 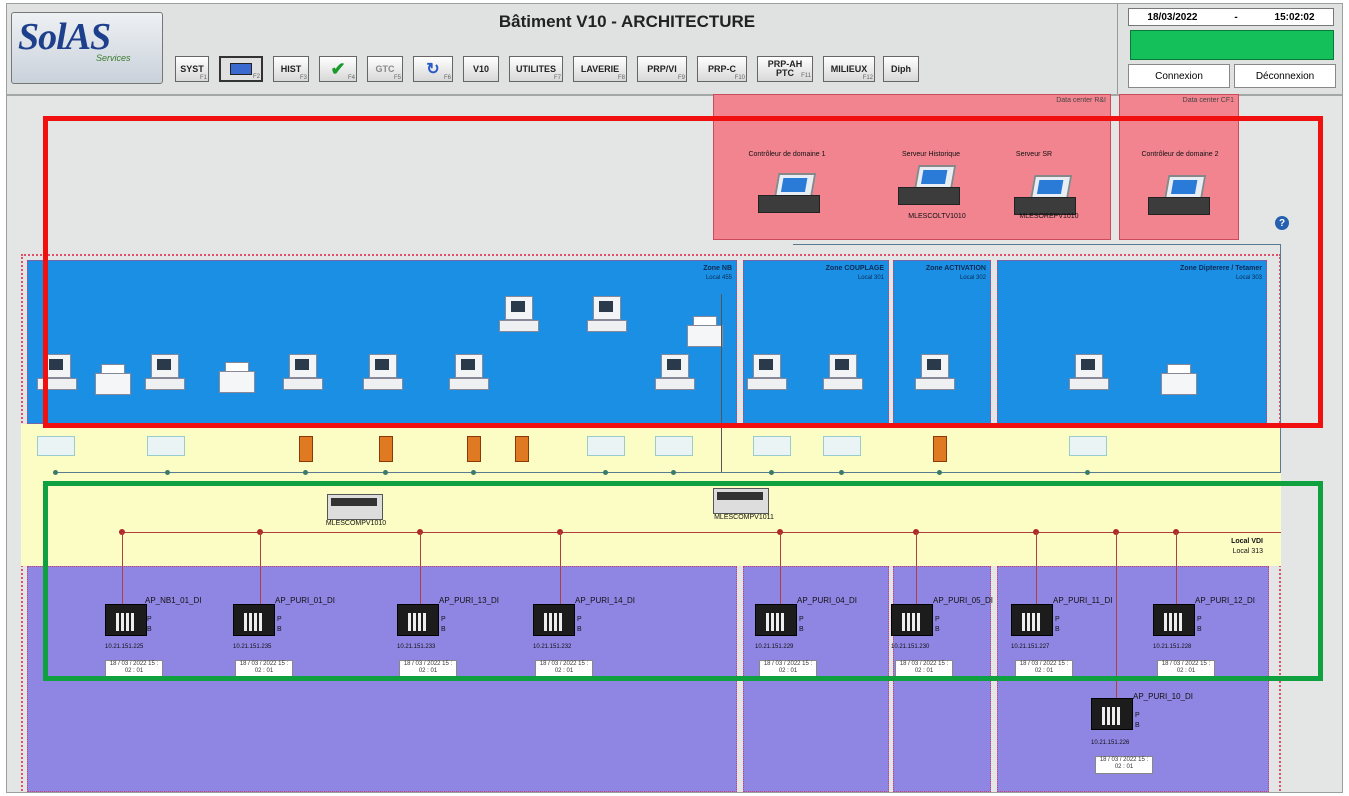 What do you see at coordinates (192, 69) in the screenshot?
I see `nav-button-syst: SYST F1` at bounding box center [192, 69].